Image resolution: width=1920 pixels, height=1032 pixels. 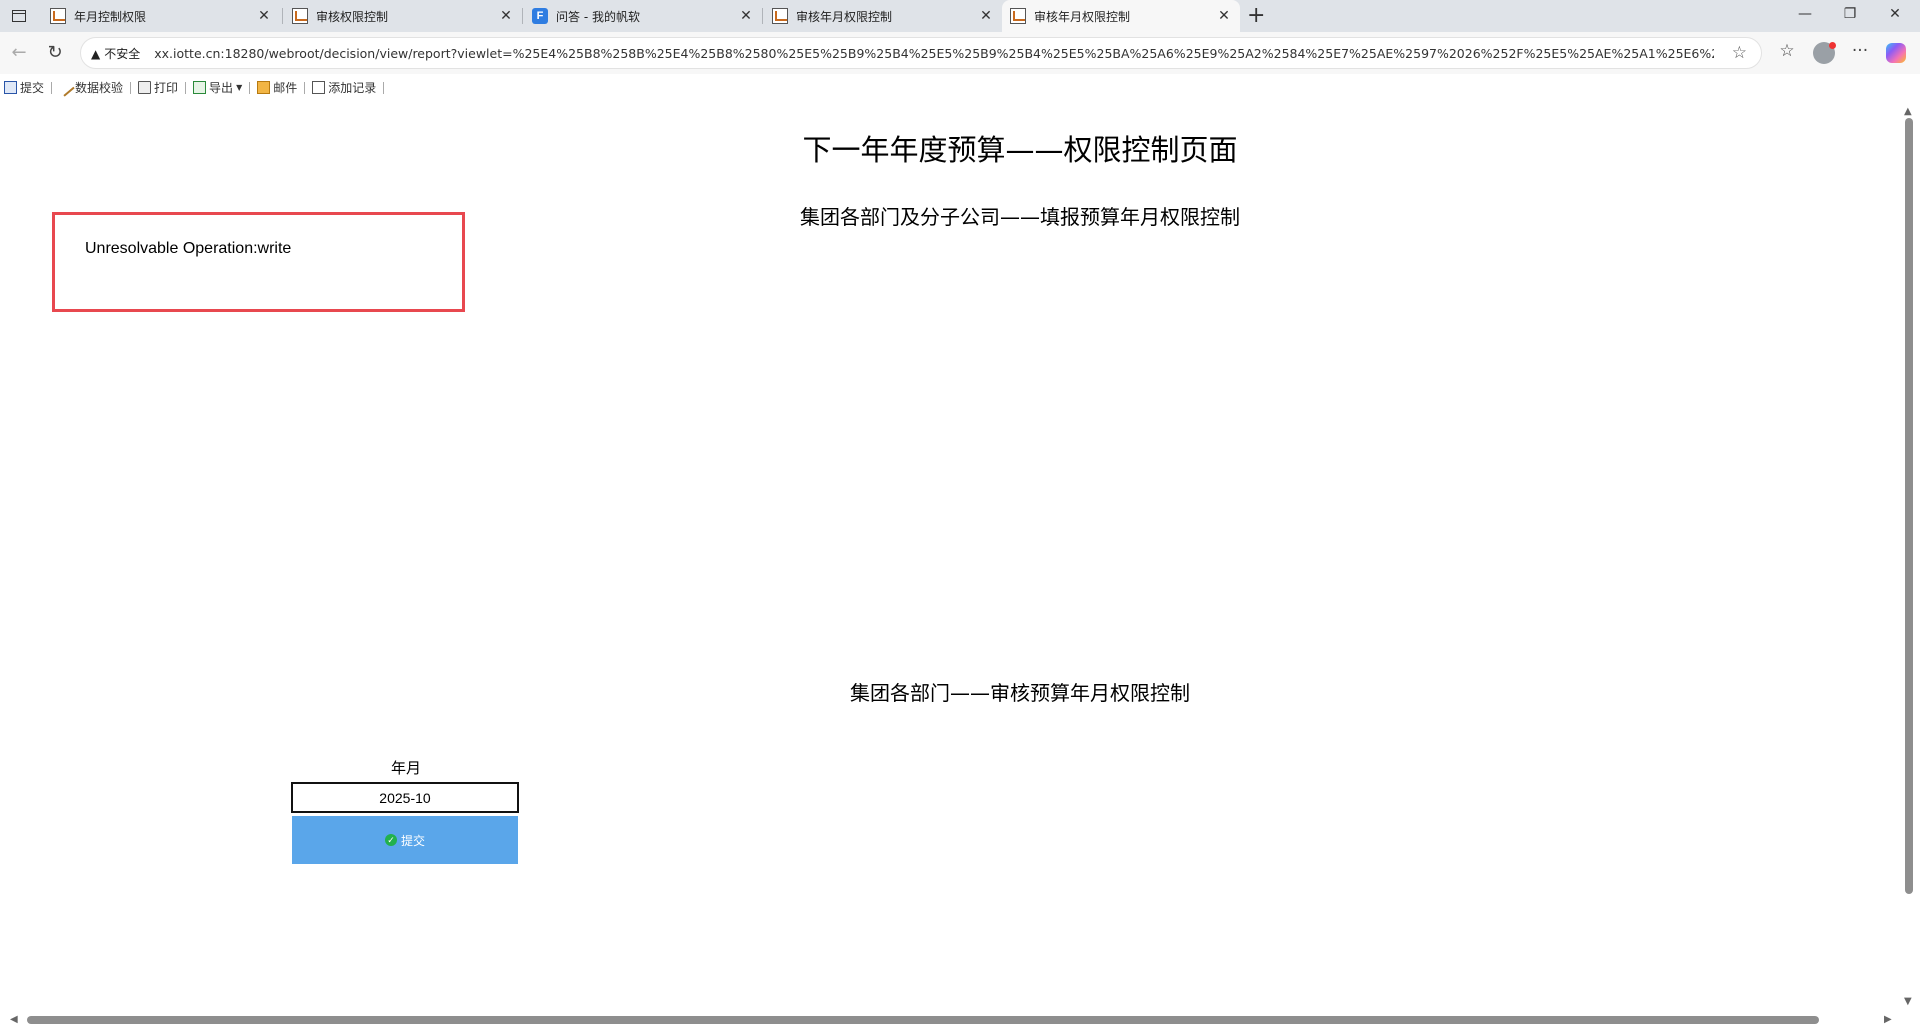 I want to click on submit-button: ✓ 提交, so click(x=405, y=840).